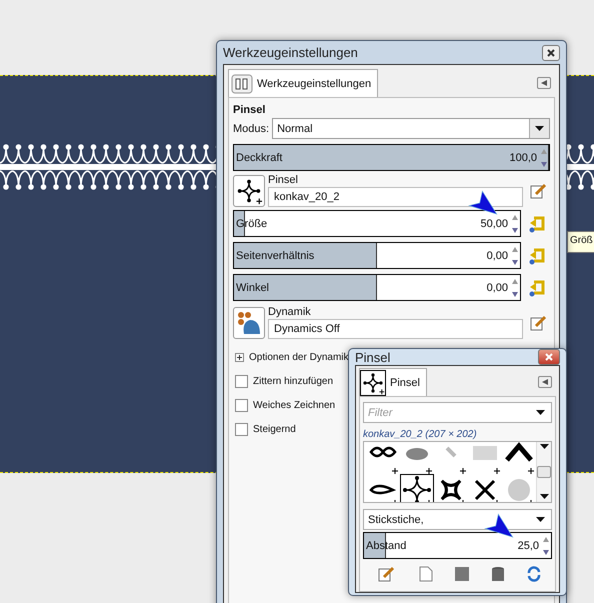  Describe the element at coordinates (534, 574) in the screenshot. I see `refresh-icon` at that location.